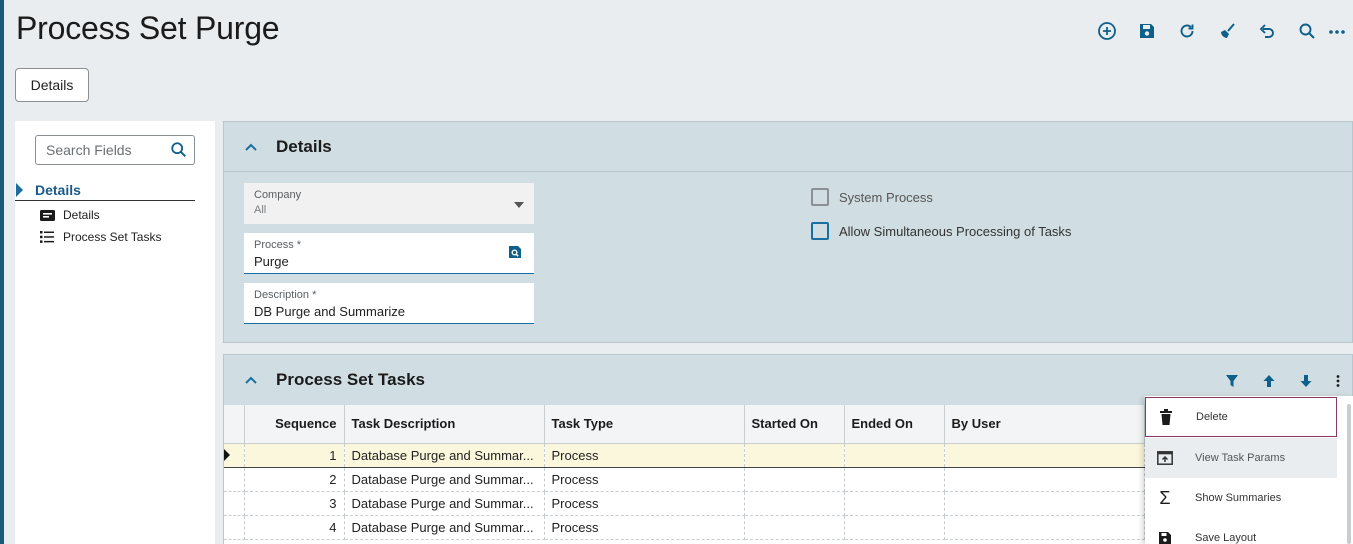 The height and width of the screenshot is (544, 1353). Describe the element at coordinates (260, 210) in the screenshot. I see `company-value: All` at that location.